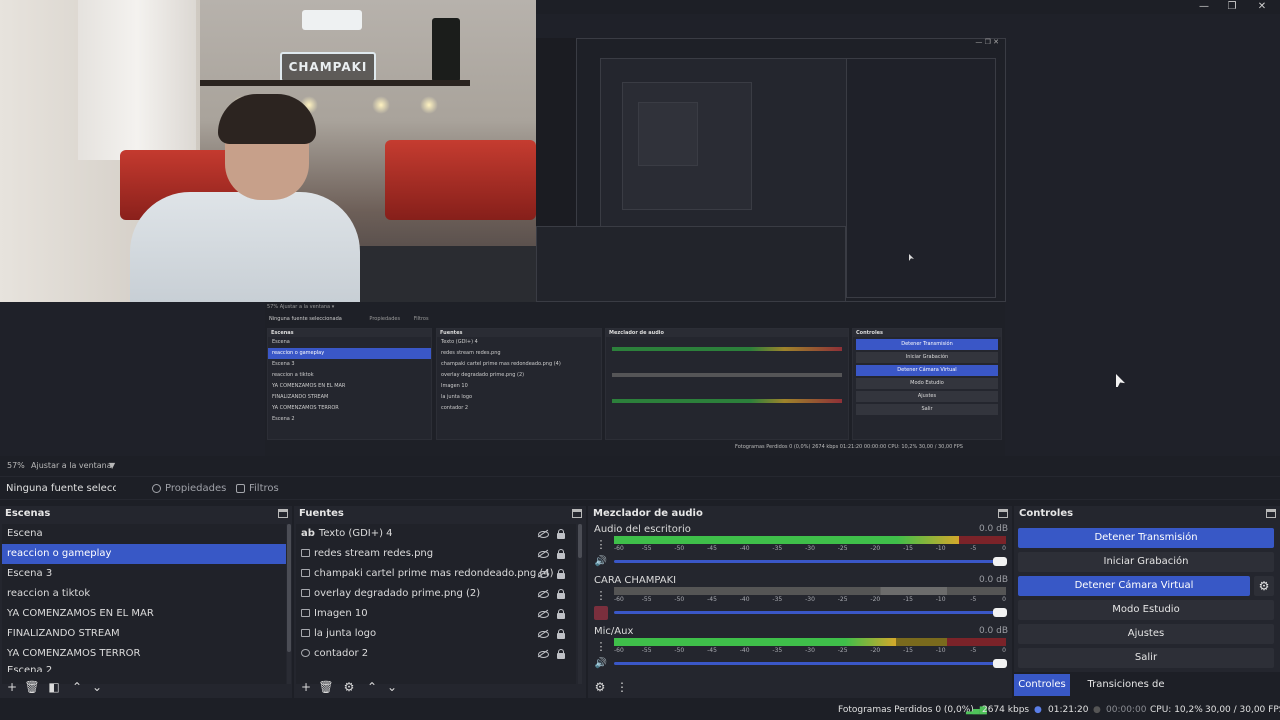 This screenshot has height=720, width=1280. What do you see at coordinates (144, 634) in the screenshot?
I see `scene-item: FINALIZANDO STREAM` at bounding box center [144, 634].